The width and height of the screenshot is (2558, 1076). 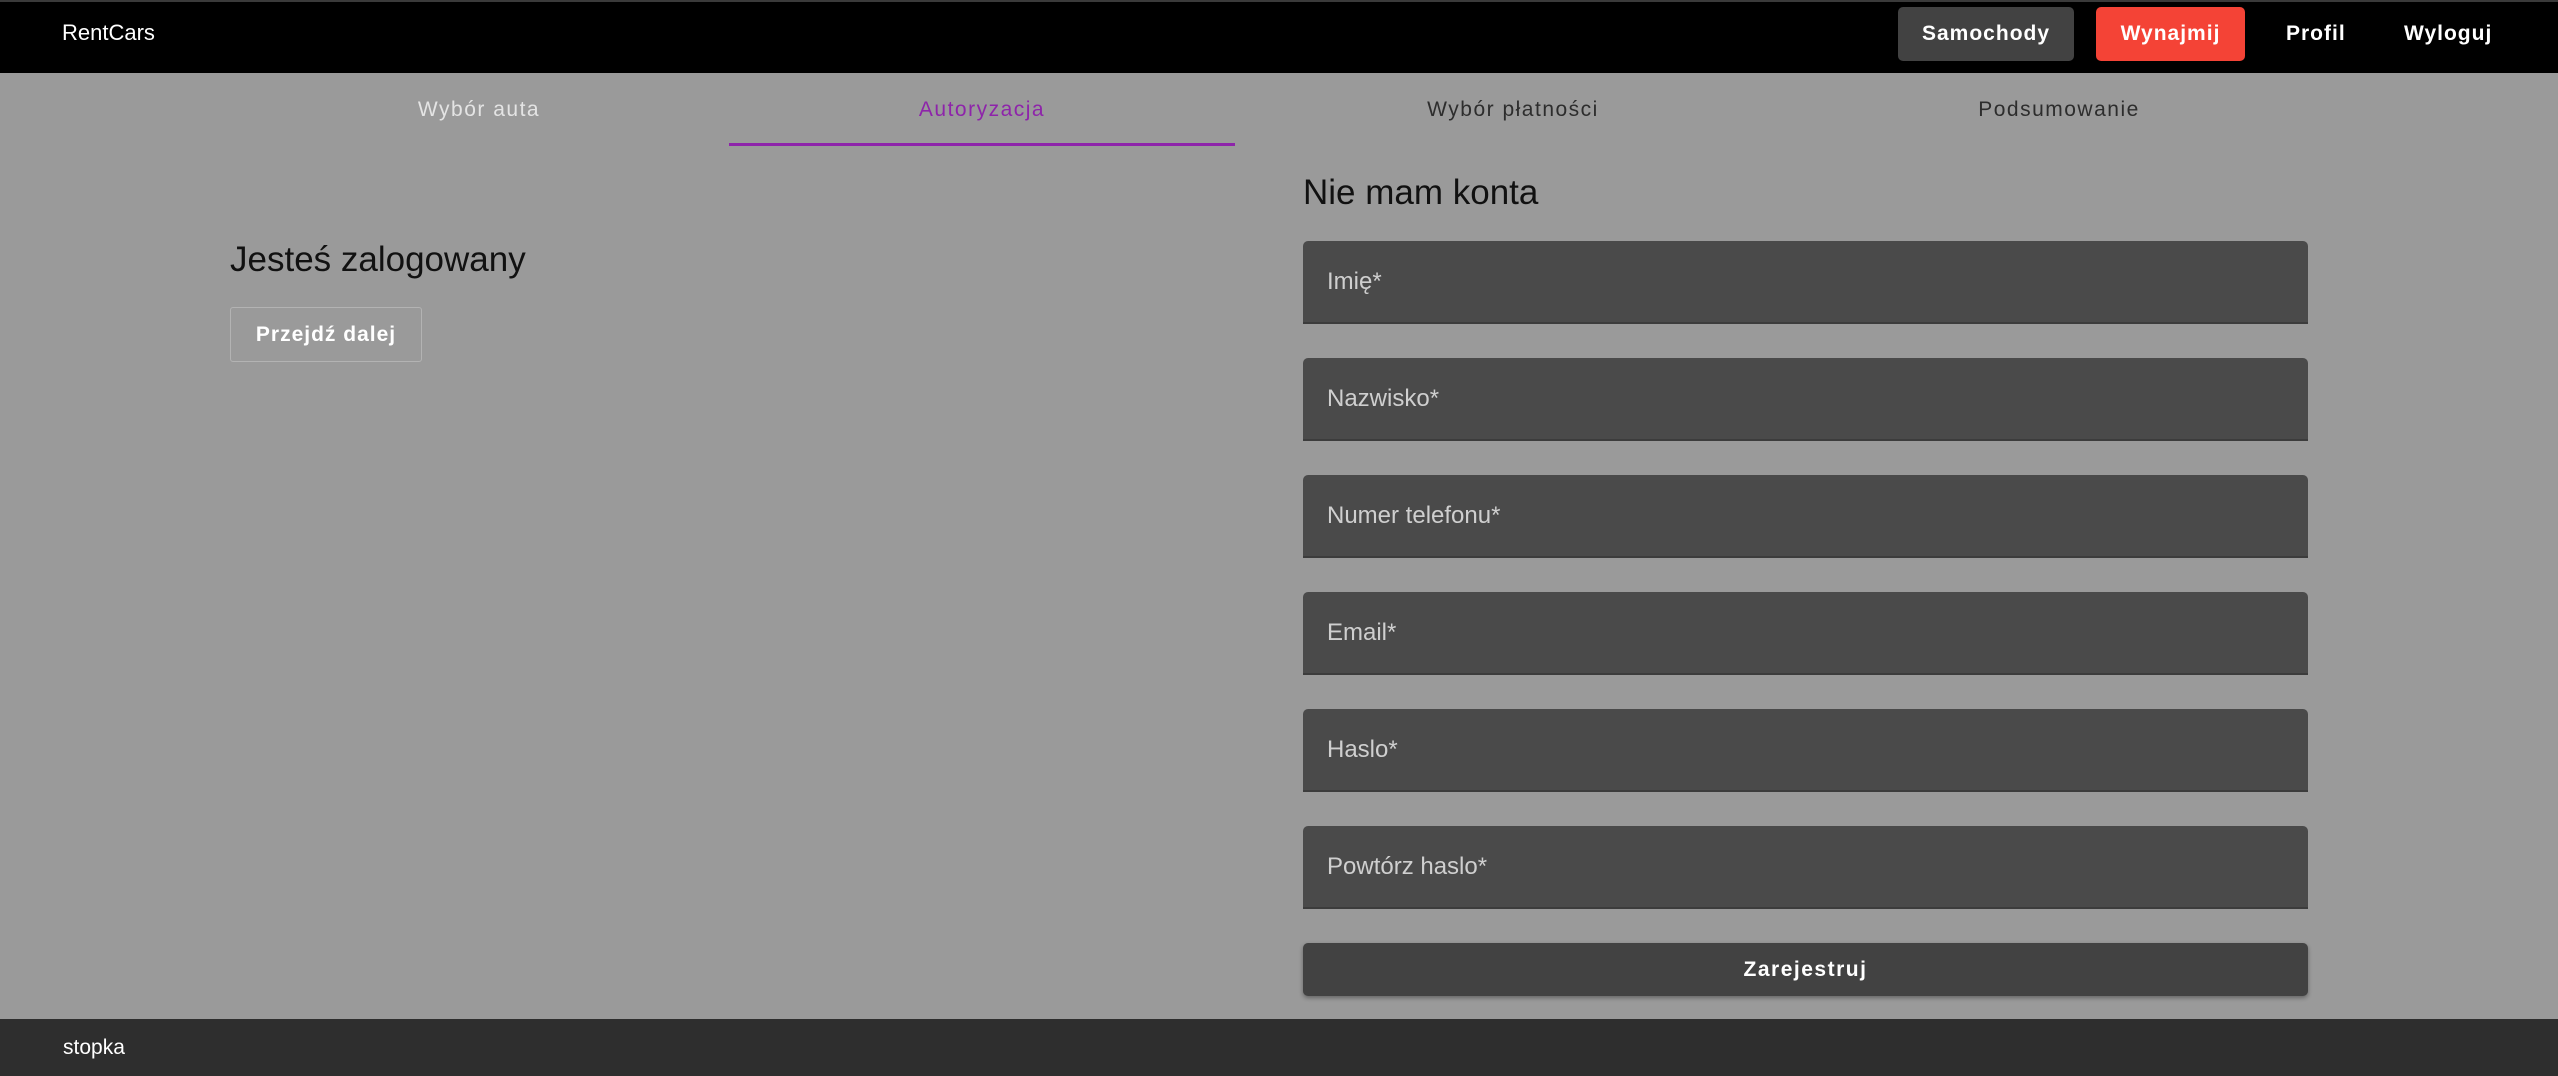 I want to click on nav-profile-button: Profil, so click(x=2315, y=34).